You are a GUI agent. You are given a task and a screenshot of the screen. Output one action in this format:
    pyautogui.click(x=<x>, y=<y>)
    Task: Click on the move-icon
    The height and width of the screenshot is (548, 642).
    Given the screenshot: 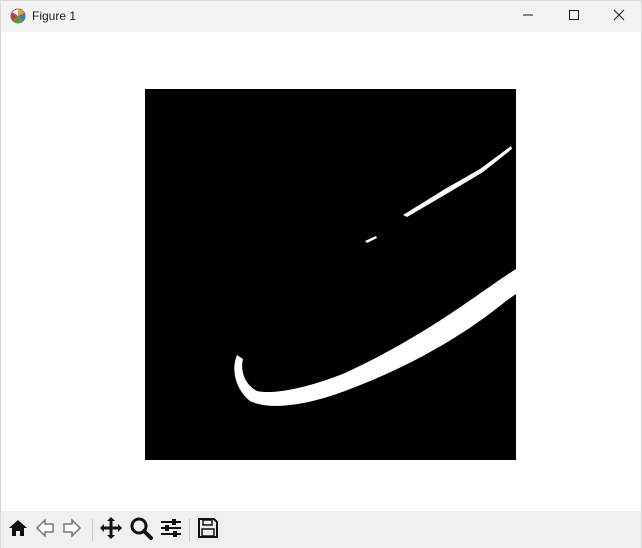 What is the action you would take?
    pyautogui.click(x=111, y=530)
    